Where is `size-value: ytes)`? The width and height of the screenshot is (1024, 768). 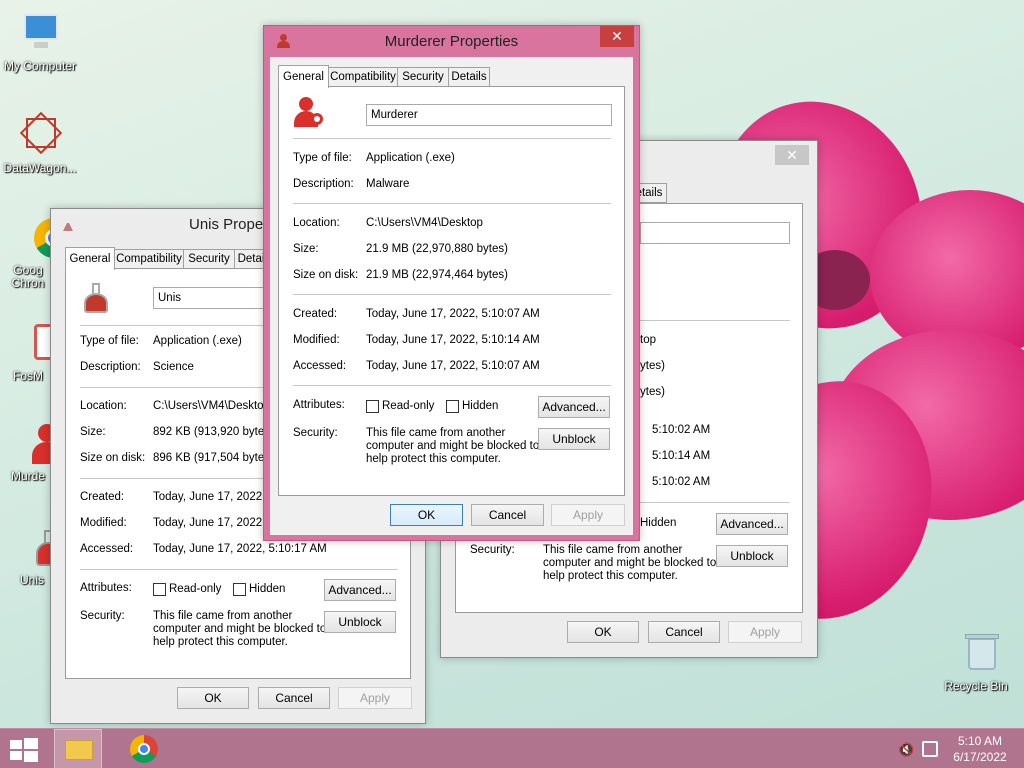
size-value: ytes) is located at coordinates (652, 366).